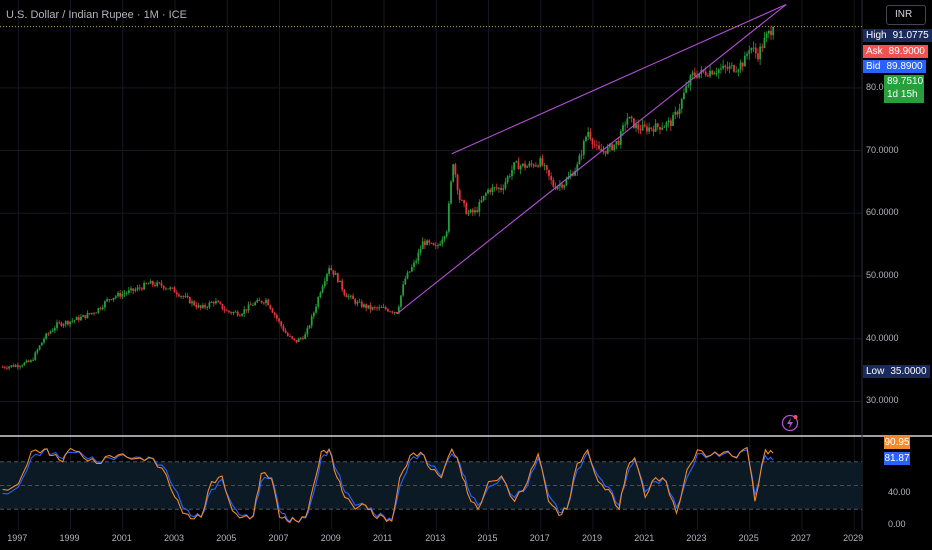 This screenshot has width=932, height=550. What do you see at coordinates (906, 15) in the screenshot?
I see `currency-button: INR` at bounding box center [906, 15].